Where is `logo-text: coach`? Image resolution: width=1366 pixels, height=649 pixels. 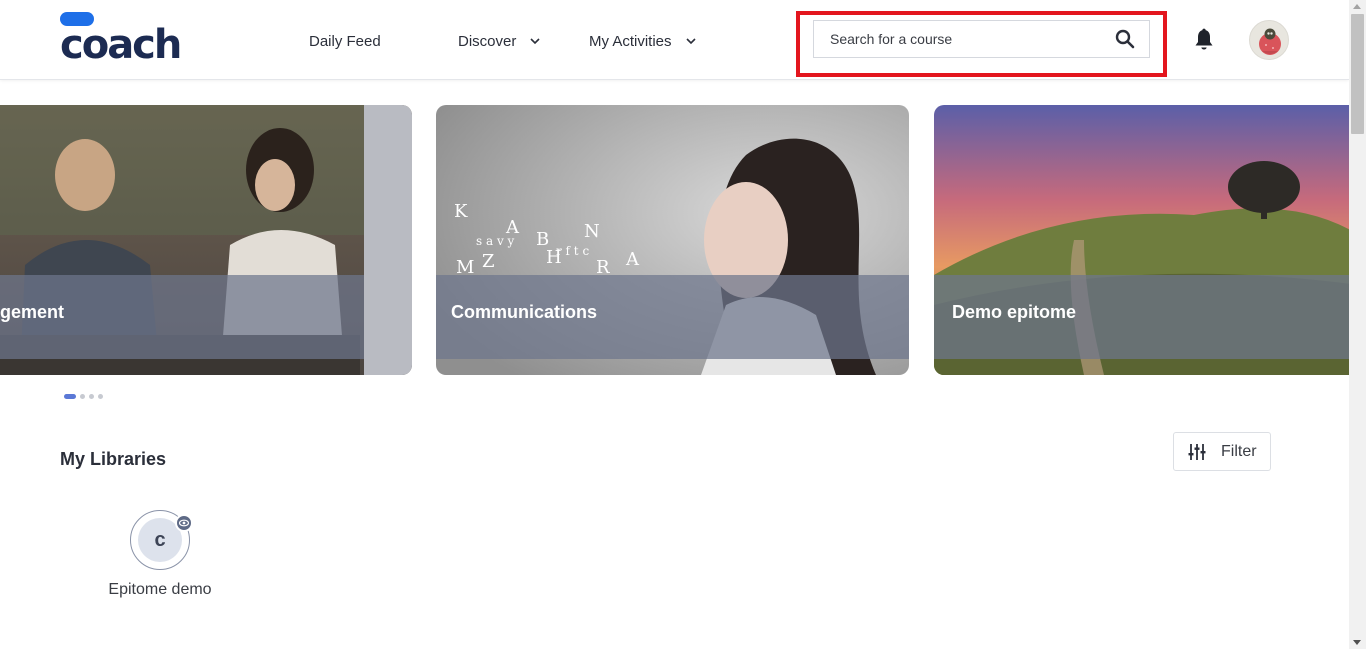
logo-text: coach is located at coordinates (121, 45).